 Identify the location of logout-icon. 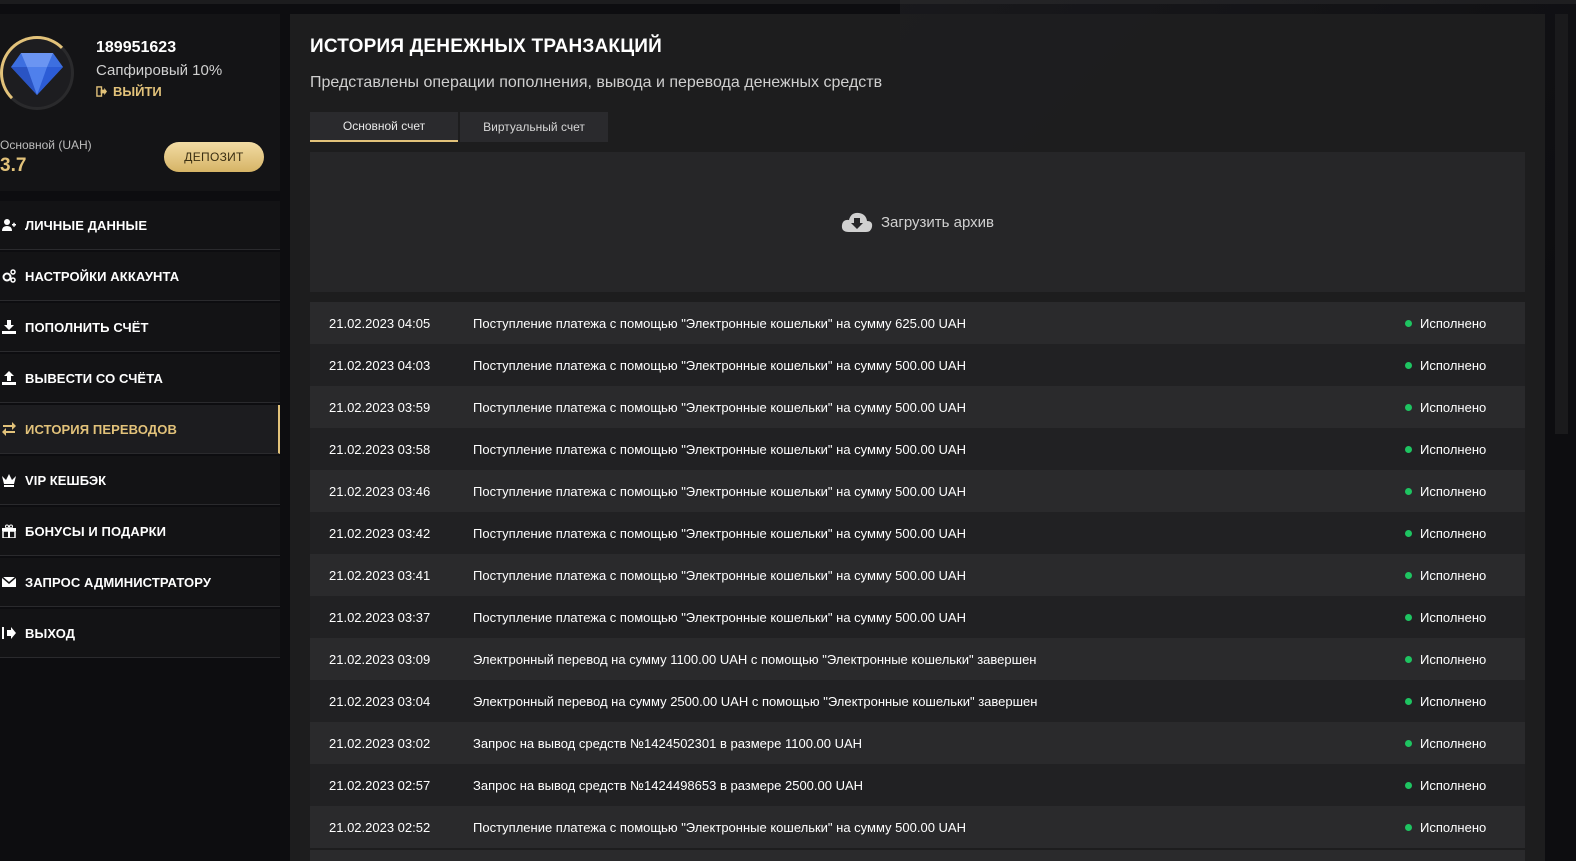
(9, 633).